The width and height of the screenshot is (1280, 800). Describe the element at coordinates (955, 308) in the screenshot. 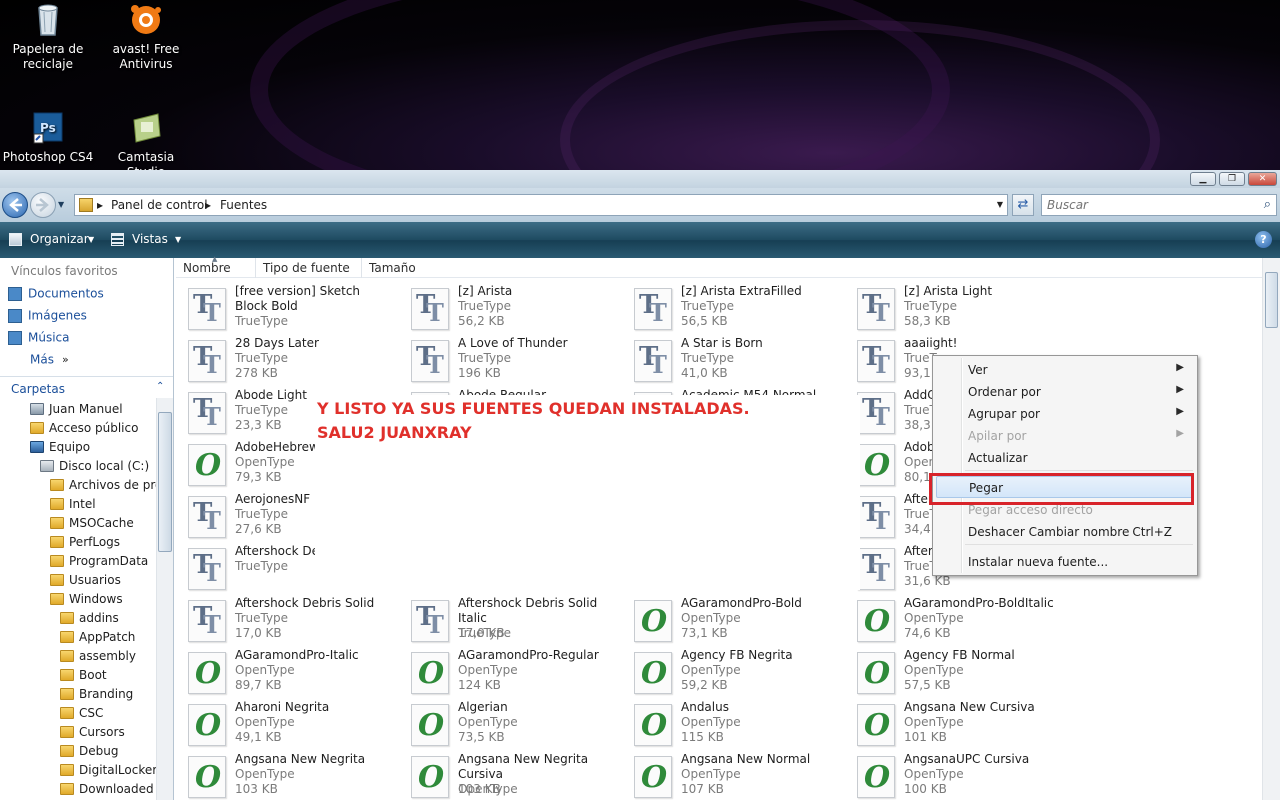

I see `font-tile: [z] Arista LightTrueType58,3 KB` at that location.